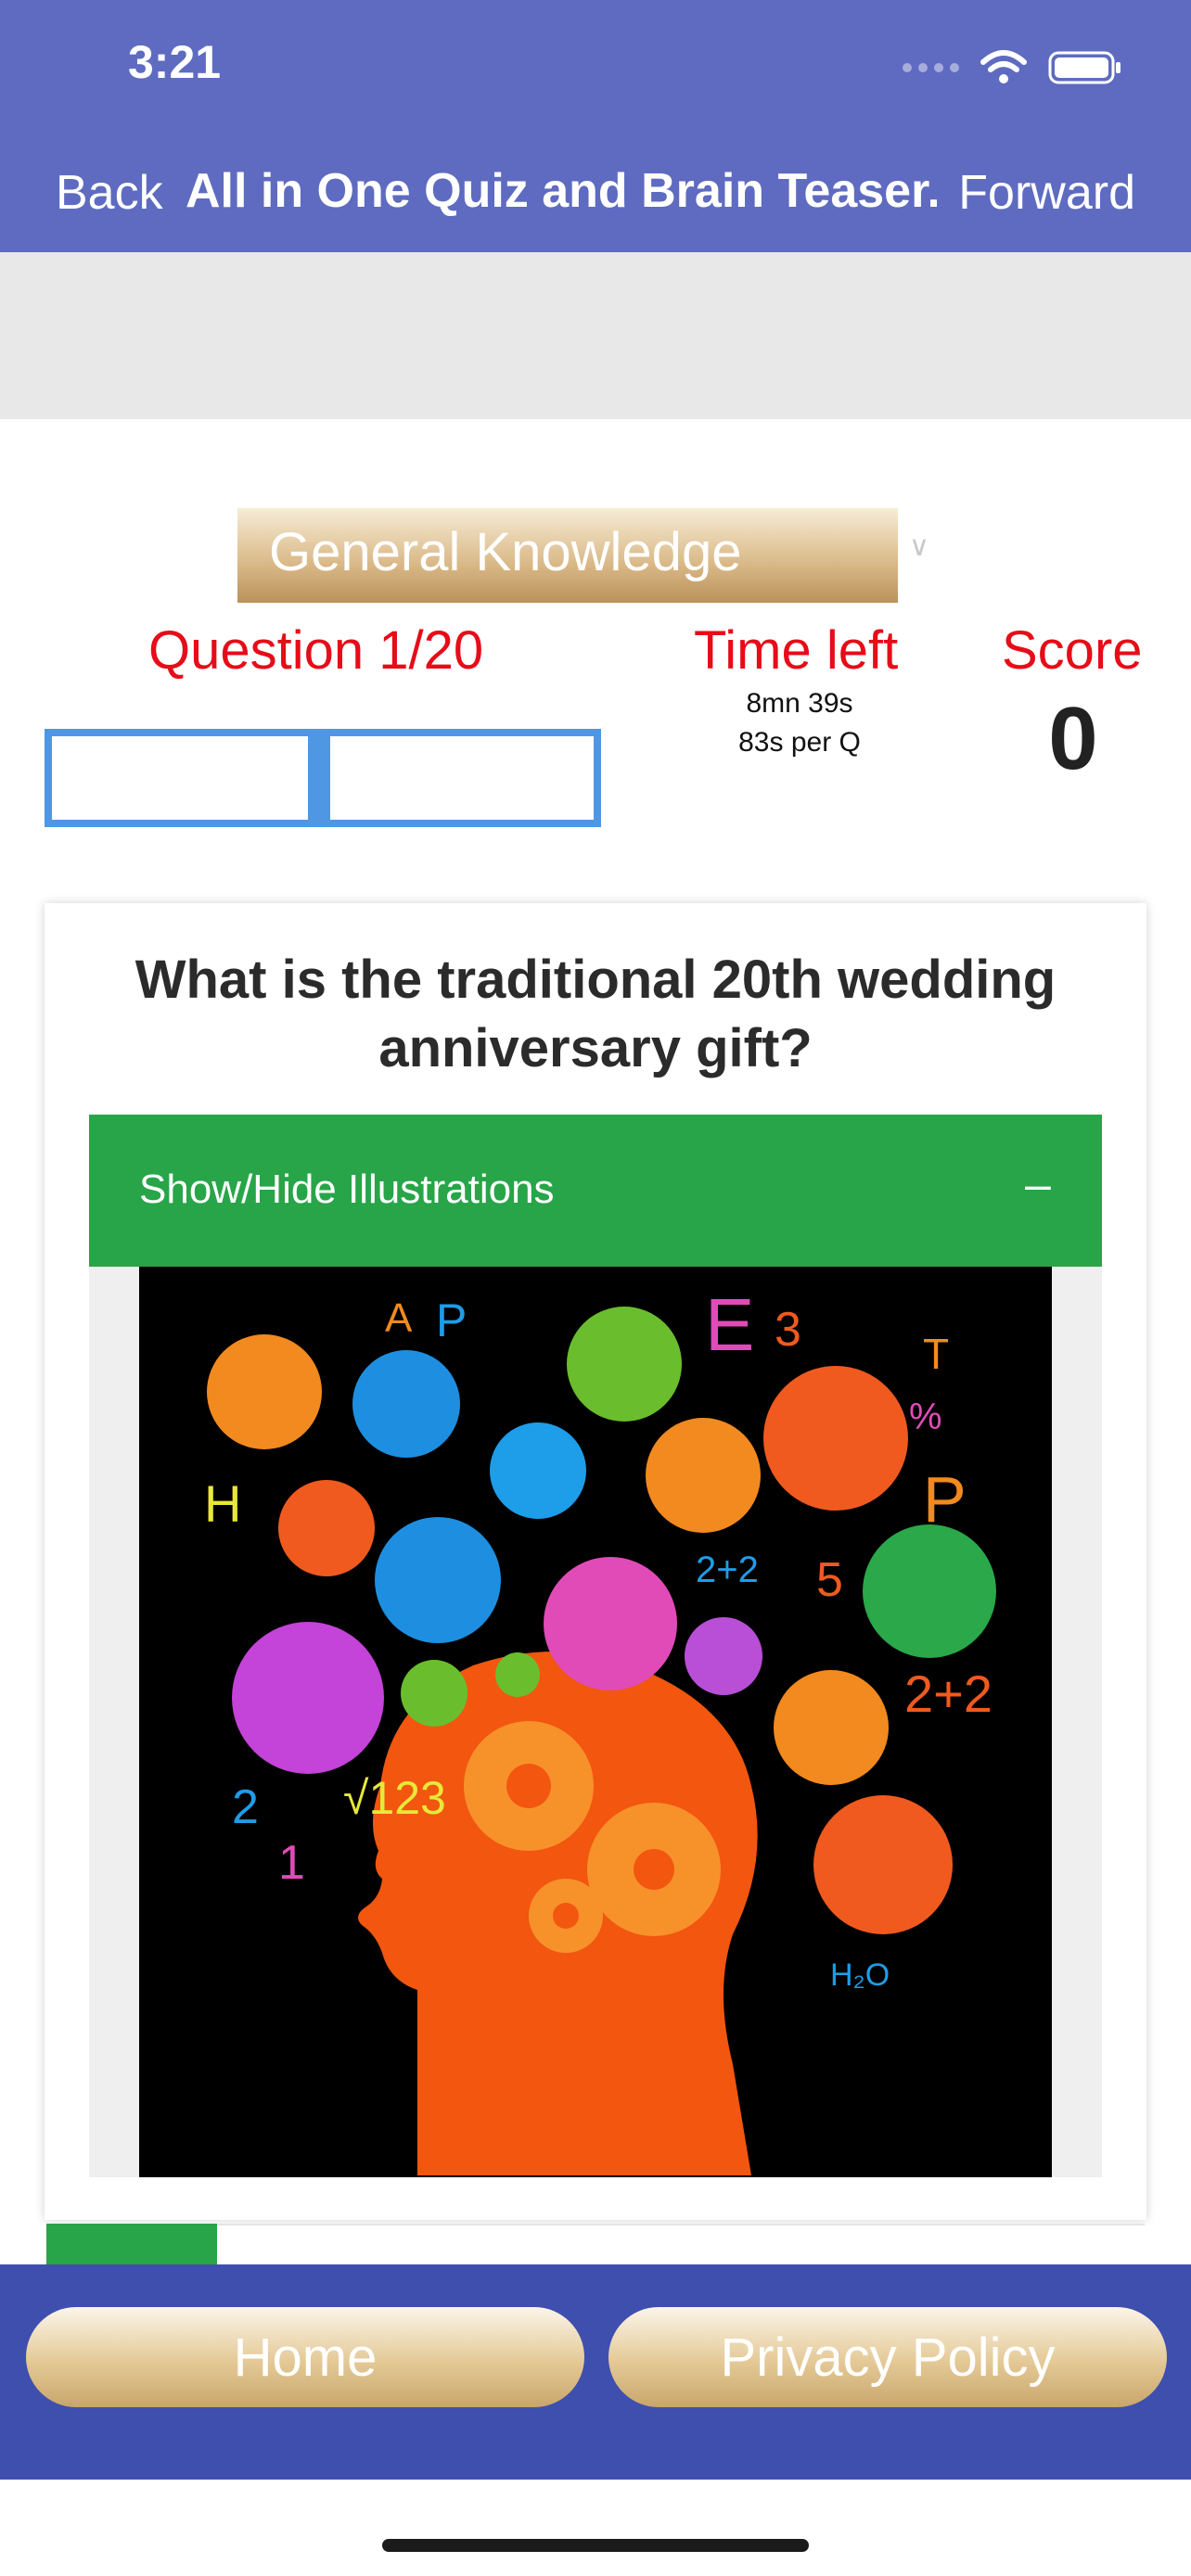  I want to click on collapse-icon: –, so click(1038, 1184).